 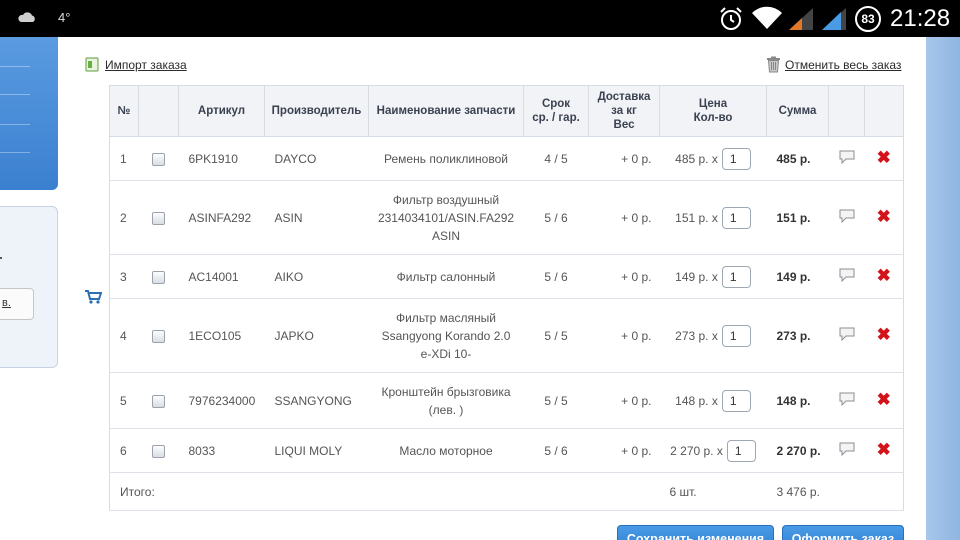 I want to click on header-price-line2: Кол-во, so click(x=713, y=118).